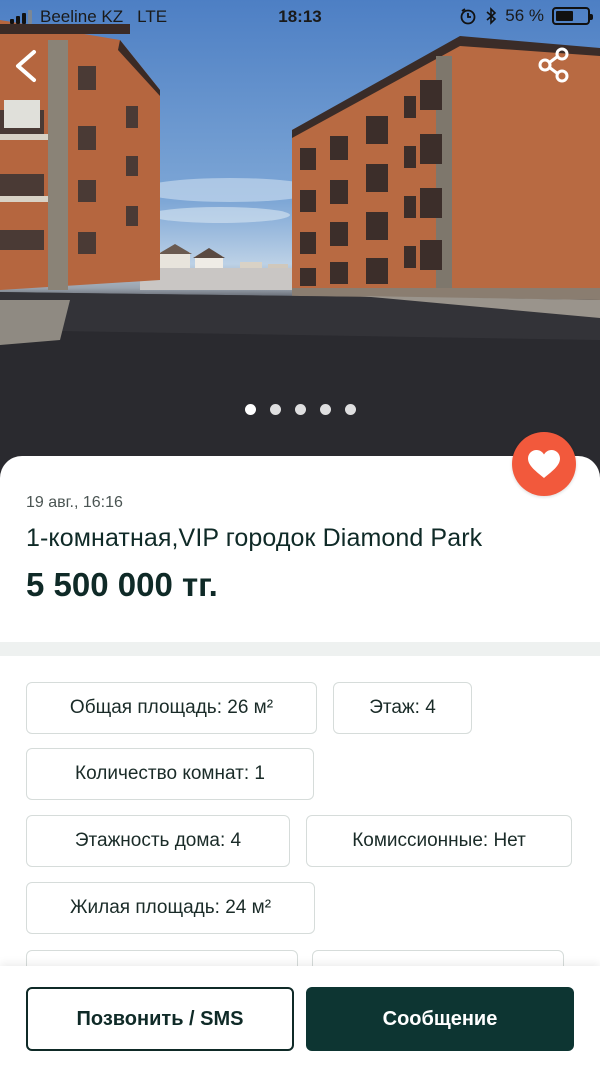 The width and height of the screenshot is (600, 1066). I want to click on battery-percent: 56 %, so click(524, 15).